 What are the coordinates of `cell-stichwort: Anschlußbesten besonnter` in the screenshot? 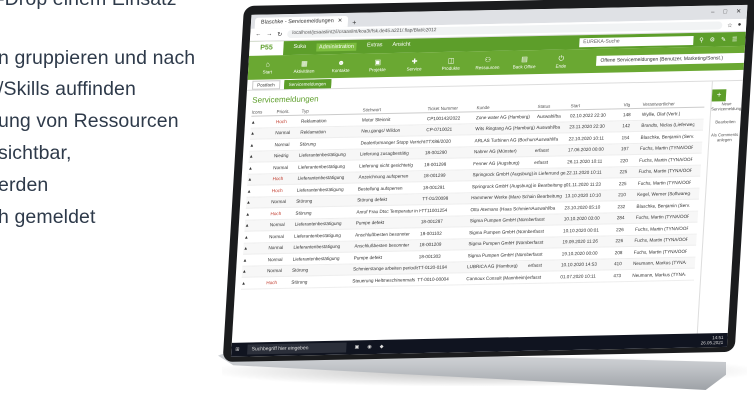 It's located at (382, 234).